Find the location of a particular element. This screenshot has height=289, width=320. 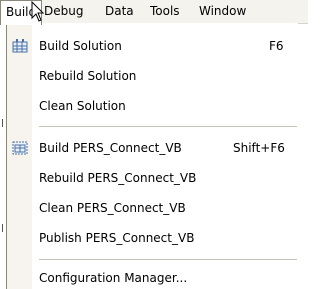

build-project-icon is located at coordinates (20, 148).